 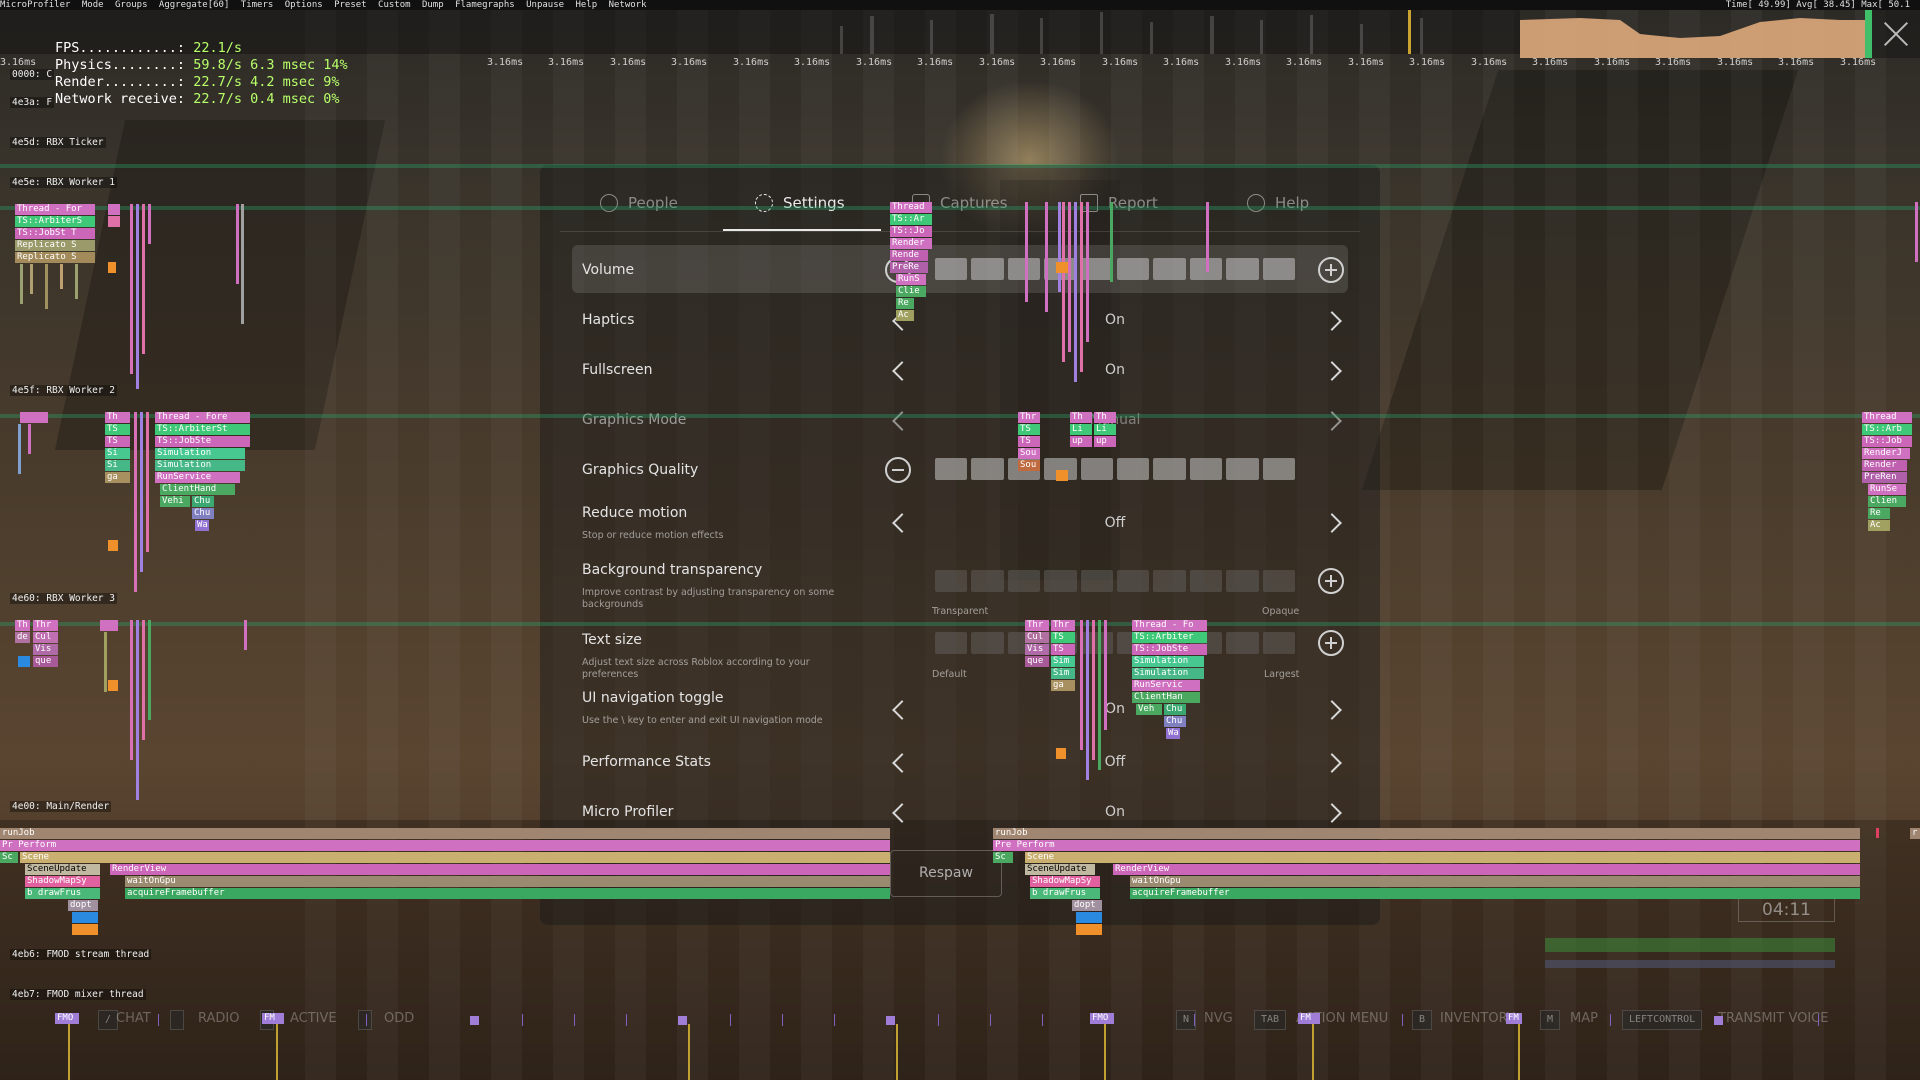 What do you see at coordinates (399, 1019) in the screenshot?
I see `odd-hud-label: ODD` at bounding box center [399, 1019].